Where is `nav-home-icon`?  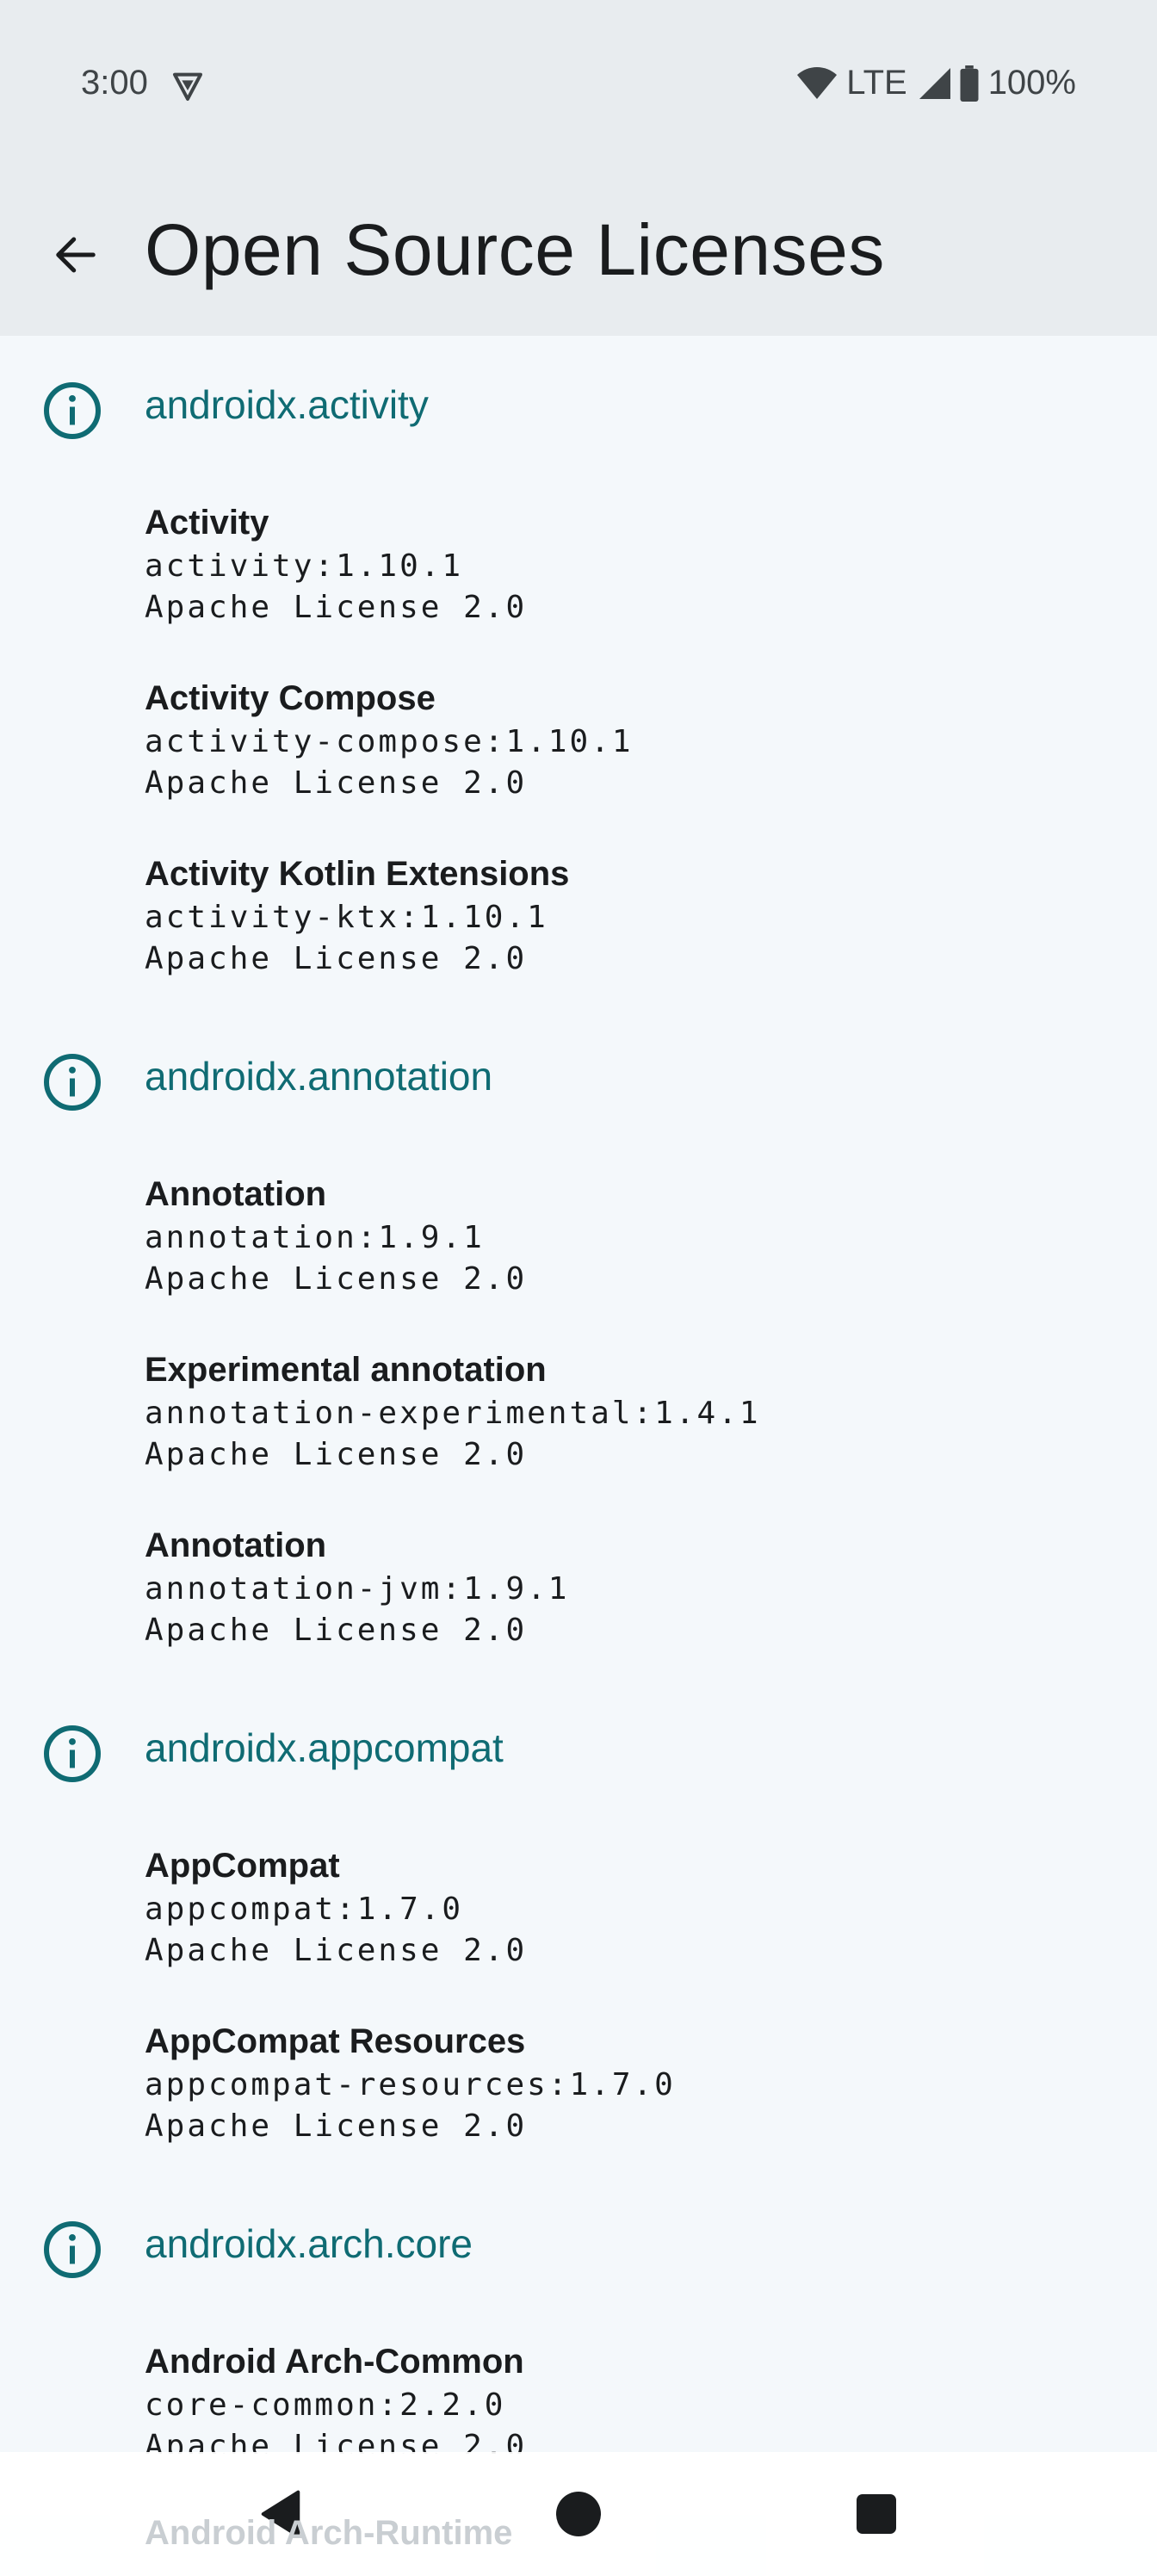
nav-home-icon is located at coordinates (579, 2514).